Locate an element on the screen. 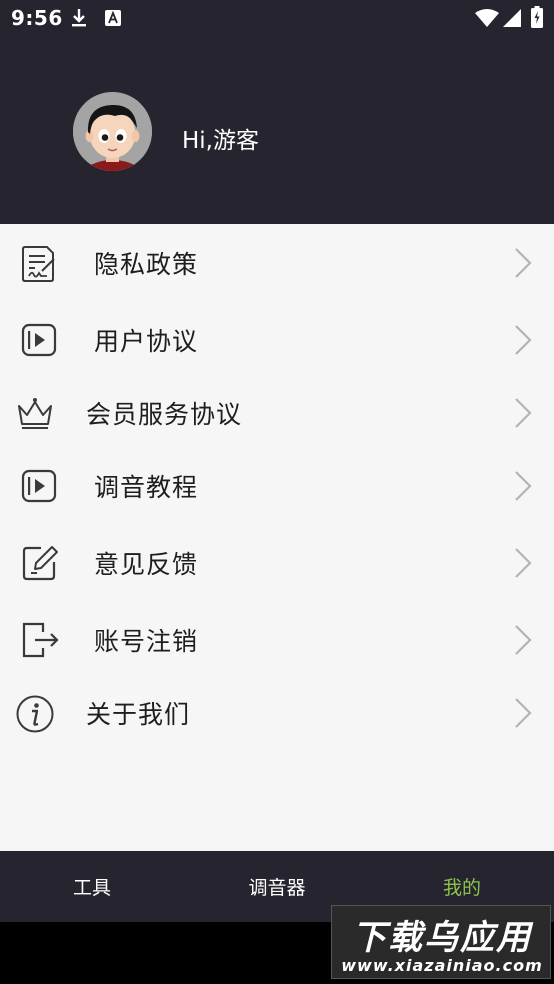  menu-item-label: 关于我们 is located at coordinates (138, 714).